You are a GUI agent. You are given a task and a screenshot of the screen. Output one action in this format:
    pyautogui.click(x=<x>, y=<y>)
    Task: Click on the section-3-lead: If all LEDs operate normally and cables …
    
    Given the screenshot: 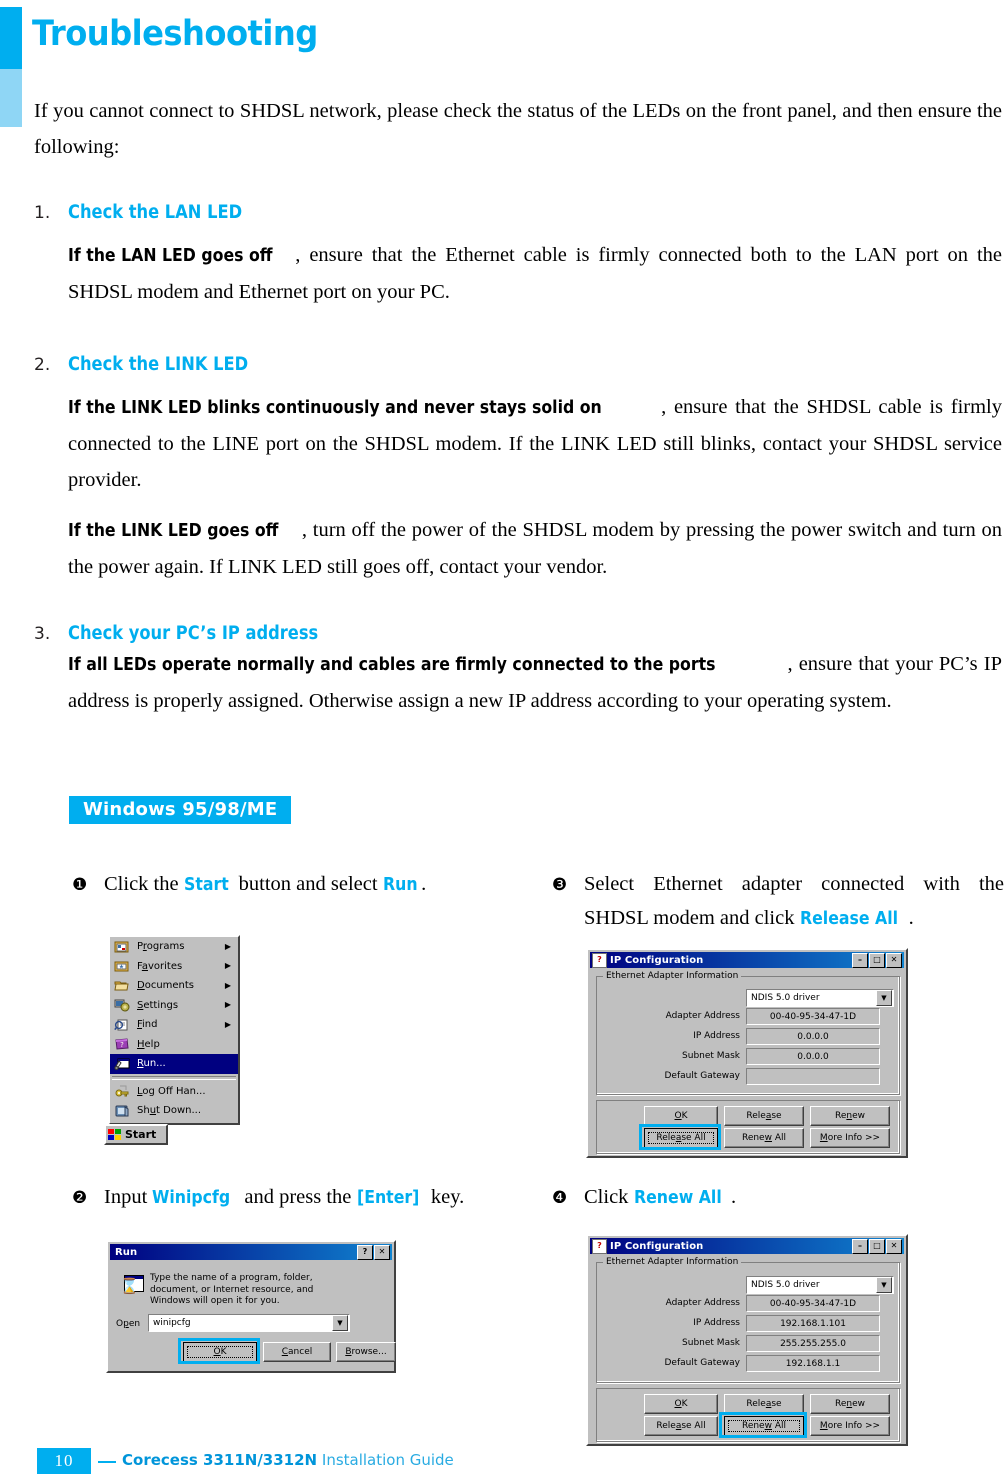 What is the action you would take?
    pyautogui.click(x=392, y=665)
    